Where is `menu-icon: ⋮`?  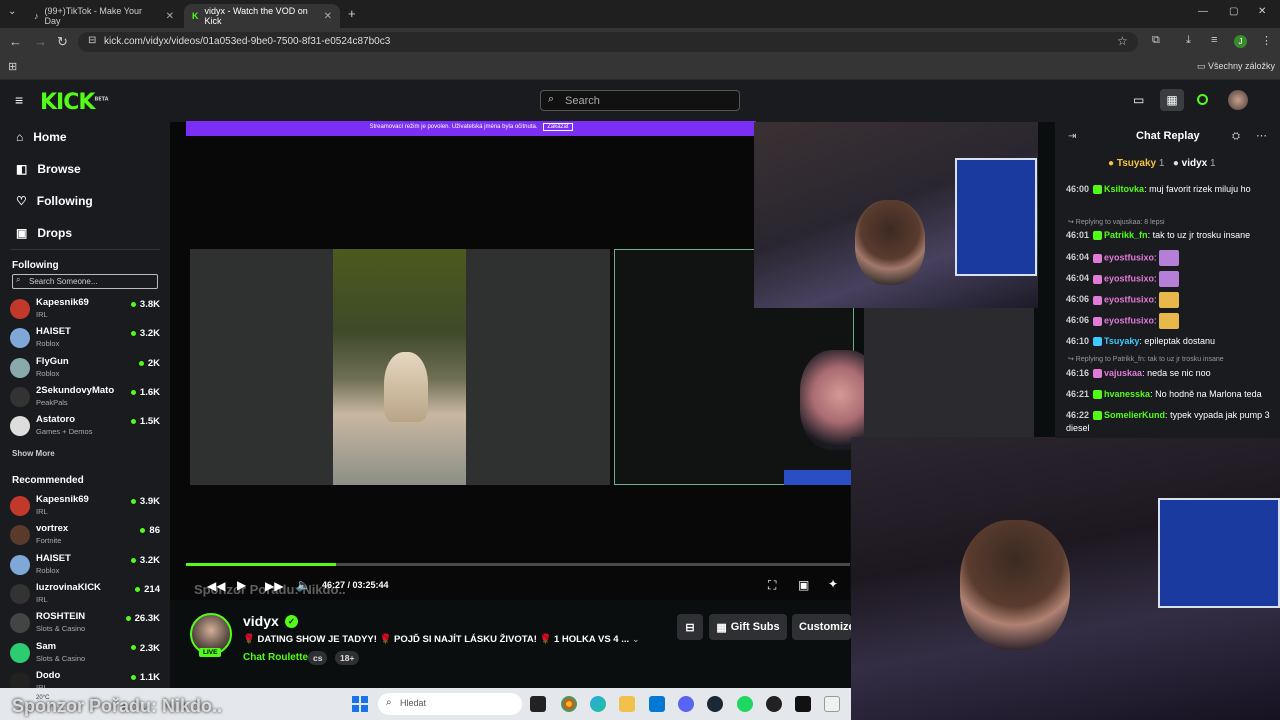
menu-icon: ⋮ is located at coordinates (1266, 40).